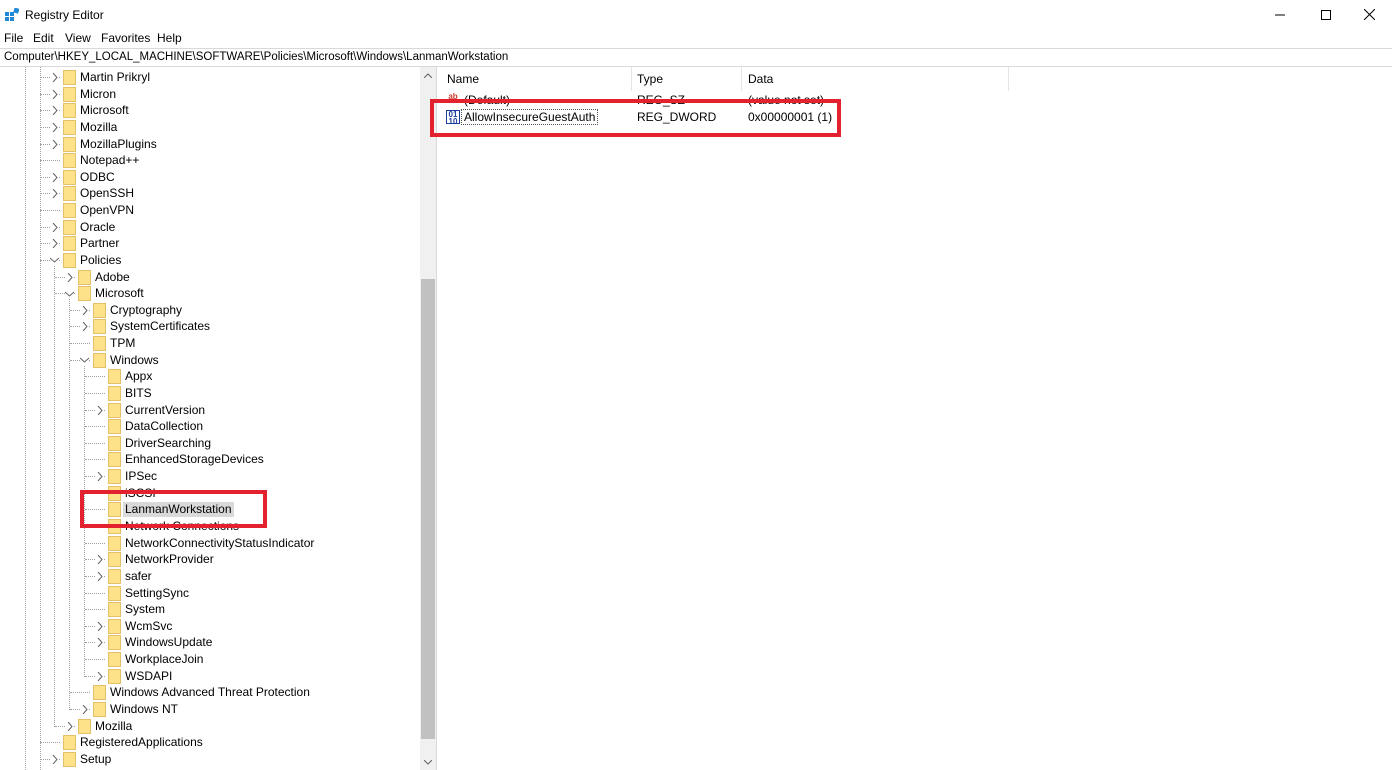 The image size is (1392, 770). Describe the element at coordinates (686, 79) in the screenshot. I see `column-header-type: Type` at that location.